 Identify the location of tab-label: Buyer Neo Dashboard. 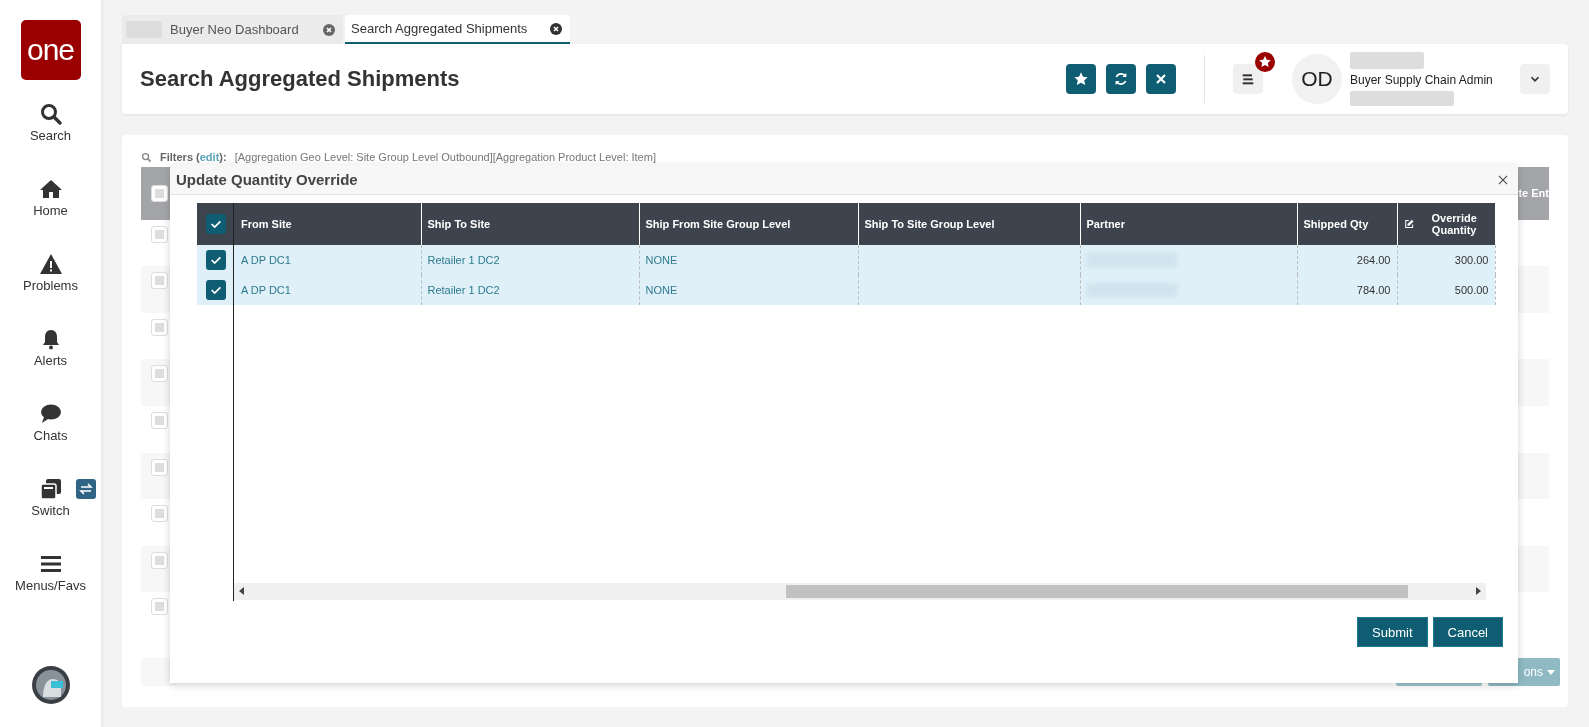
(235, 29).